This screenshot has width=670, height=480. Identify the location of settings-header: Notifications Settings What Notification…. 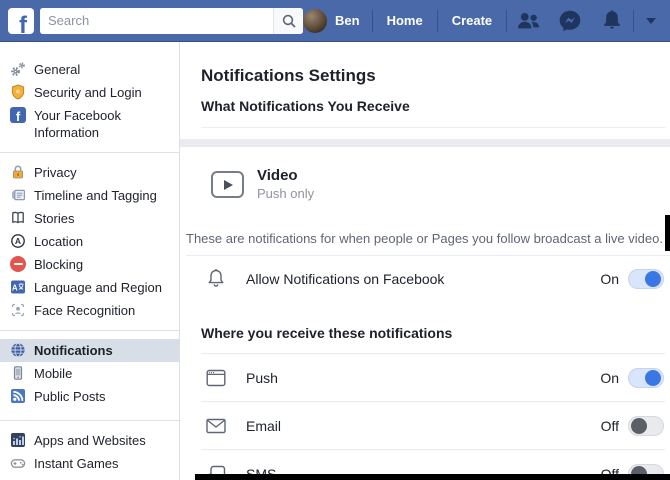
(425, 90).